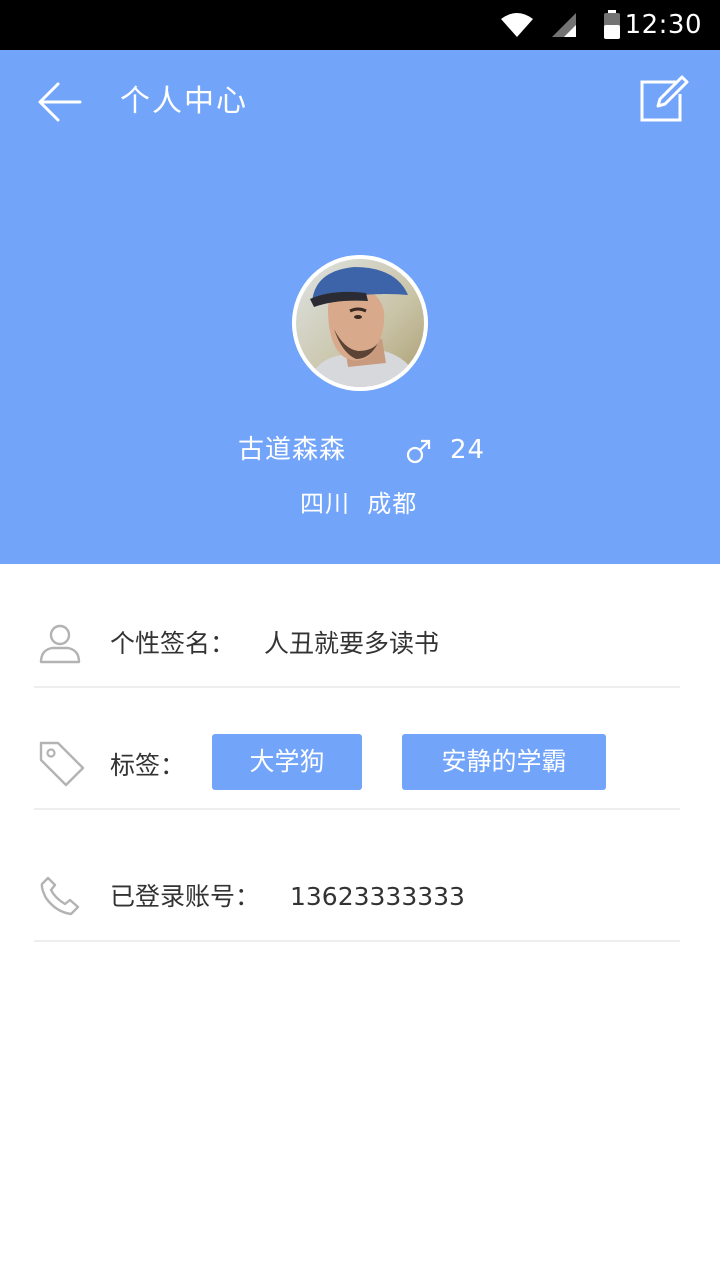 This screenshot has height=1280, width=720. I want to click on status-bar: 12:30, so click(360, 25).